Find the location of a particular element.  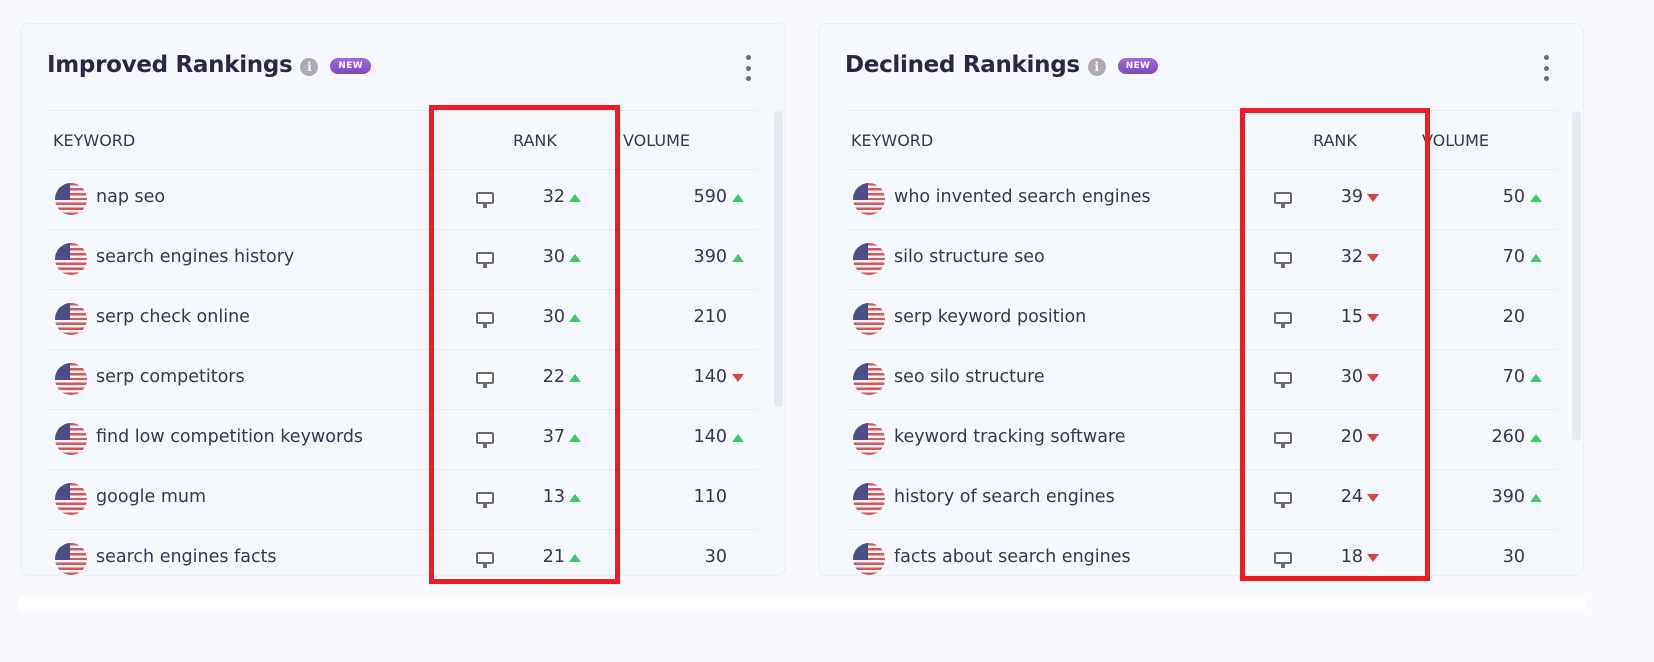

table-row: search engines history 30 390 is located at coordinates (402, 260).